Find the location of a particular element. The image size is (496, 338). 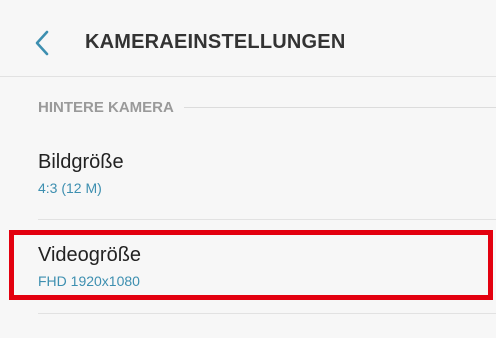

setting-item-video-size: Videogröße FHD 1920x1080 is located at coordinates (267, 266).